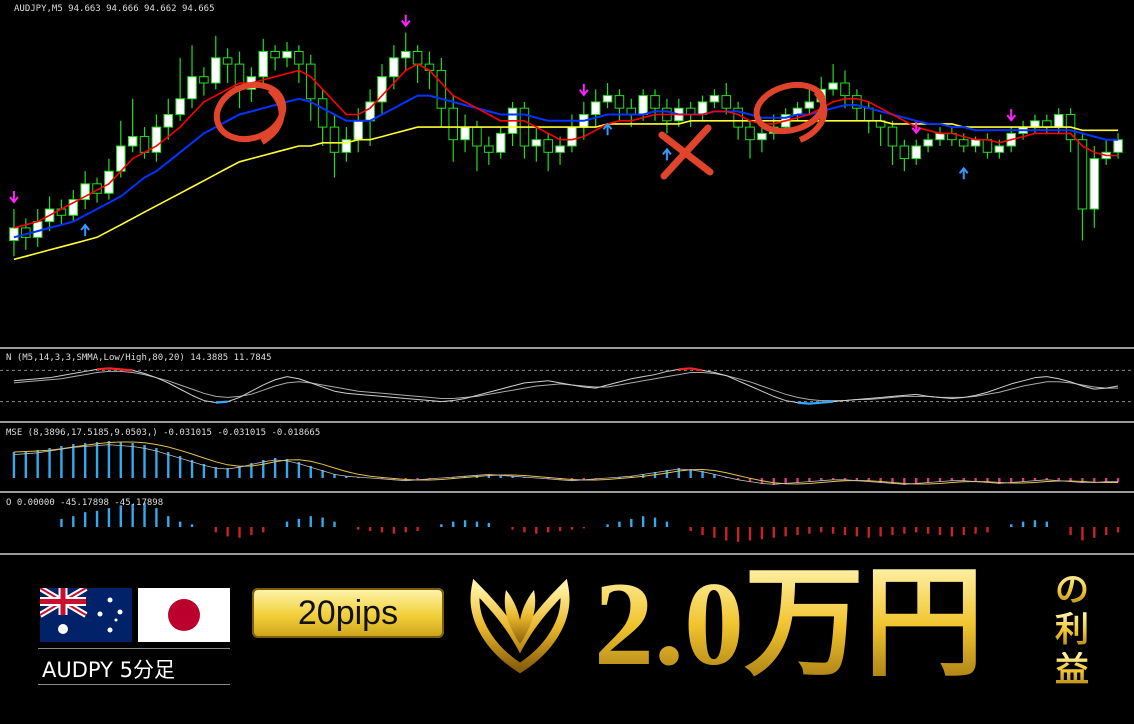  I want to click on profit-amount: 2.0万円, so click(789, 623).